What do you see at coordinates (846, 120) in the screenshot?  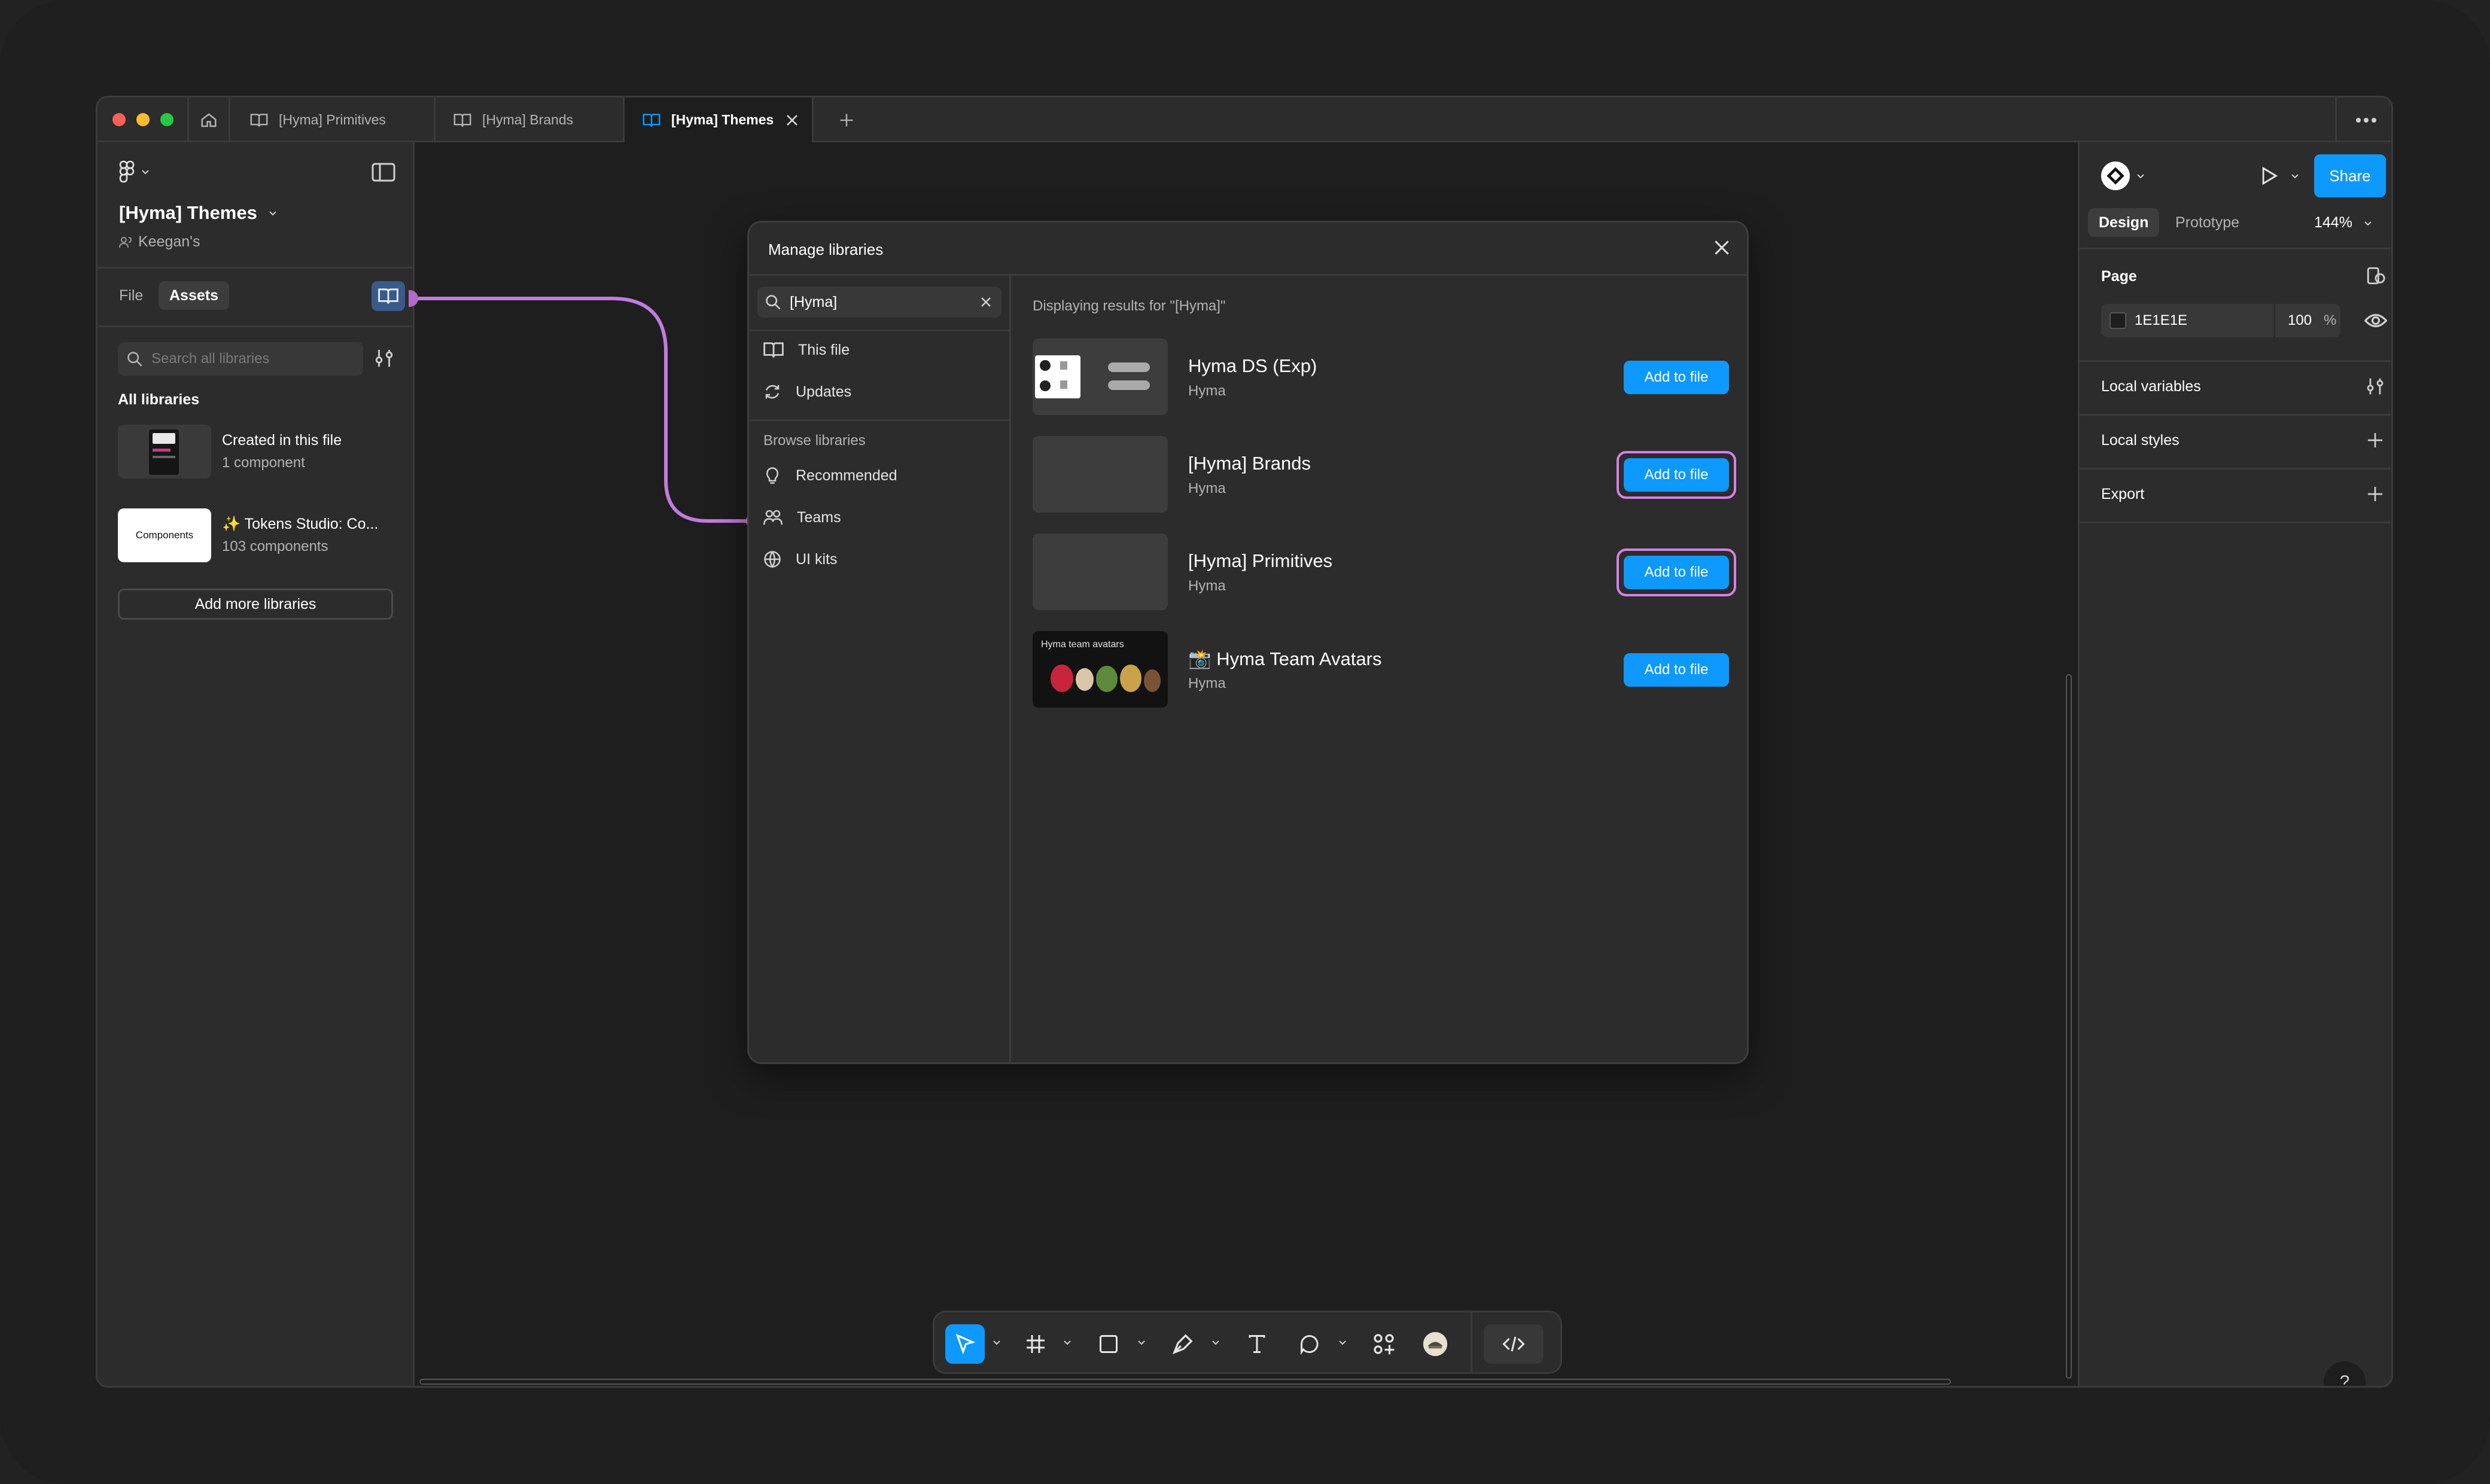 I see `new-tab-icon` at bounding box center [846, 120].